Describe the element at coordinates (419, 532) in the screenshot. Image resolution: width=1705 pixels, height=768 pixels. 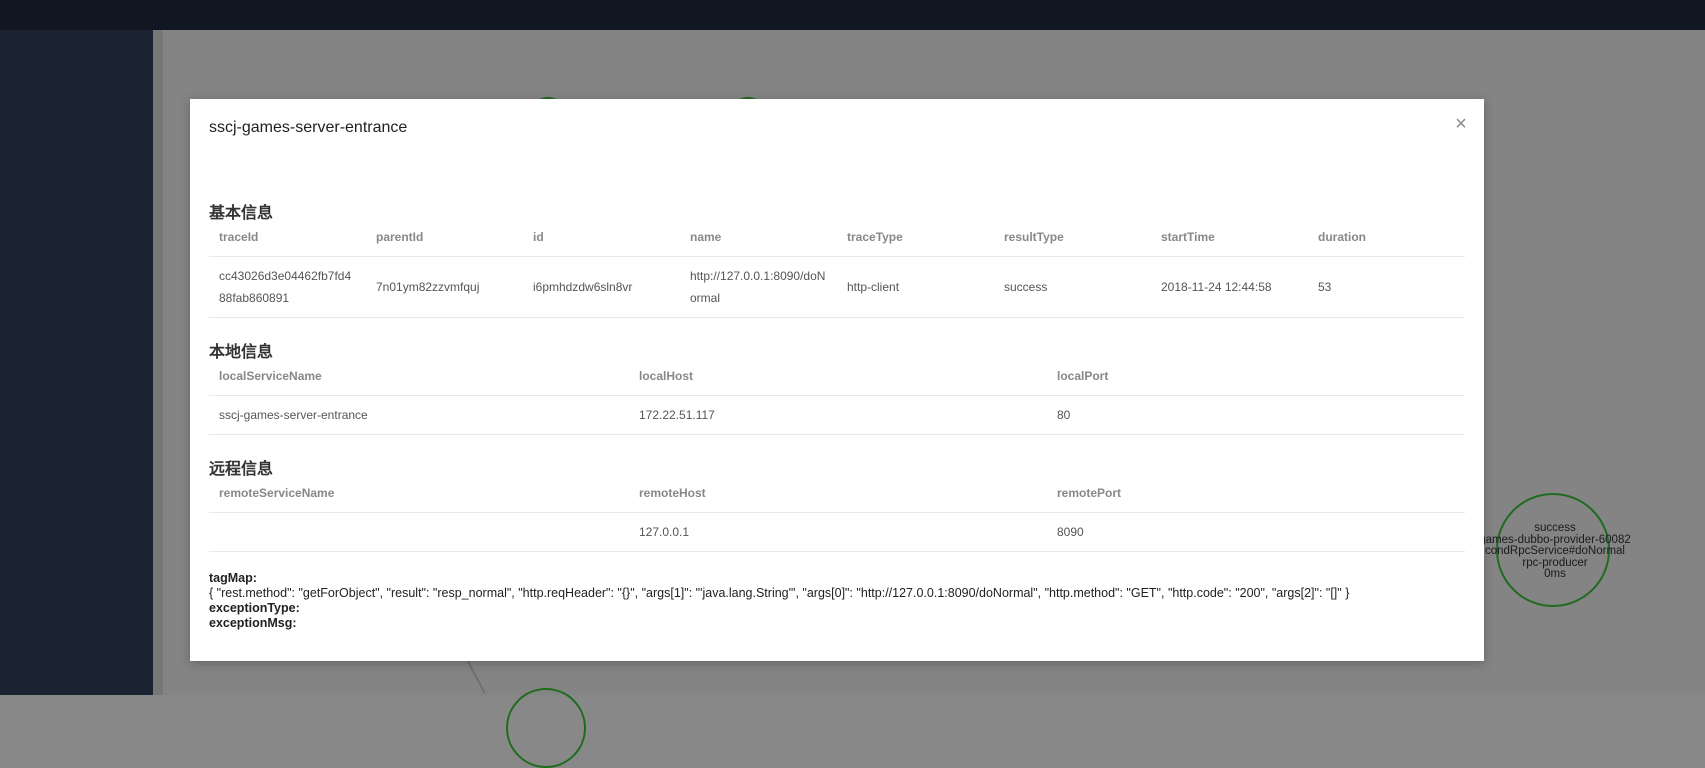
I see `cell-remoteservicename` at that location.